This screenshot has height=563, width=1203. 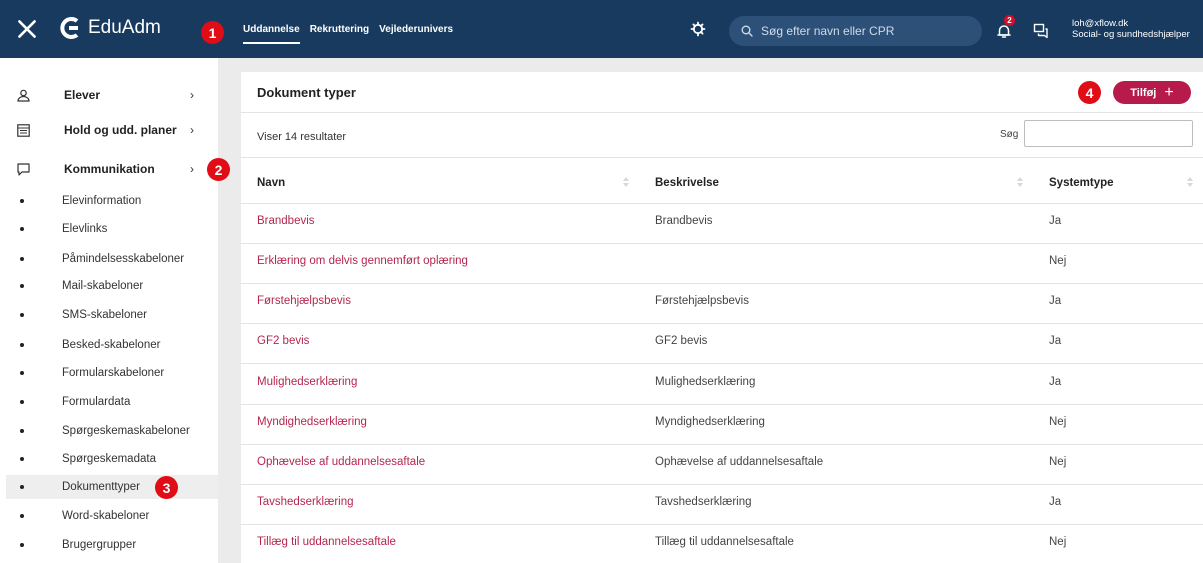 I want to click on row-description: Myndighedserklæring, so click(x=710, y=422).